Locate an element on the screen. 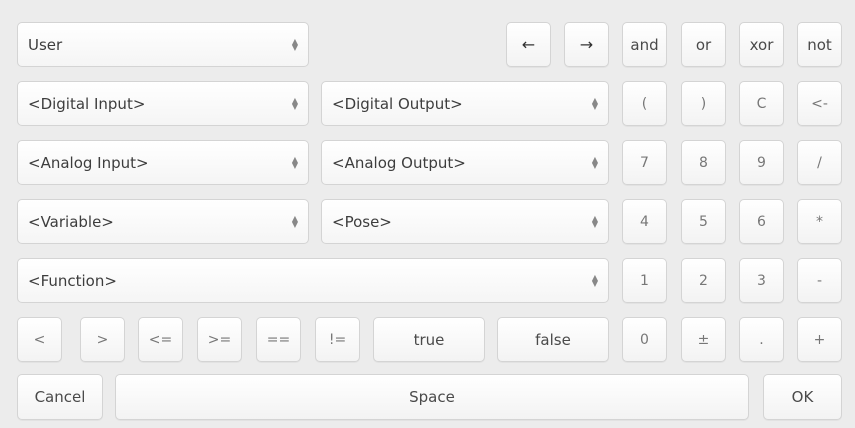 Image resolution: width=855 pixels, height=428 pixels. multiply-button: * is located at coordinates (819, 221).